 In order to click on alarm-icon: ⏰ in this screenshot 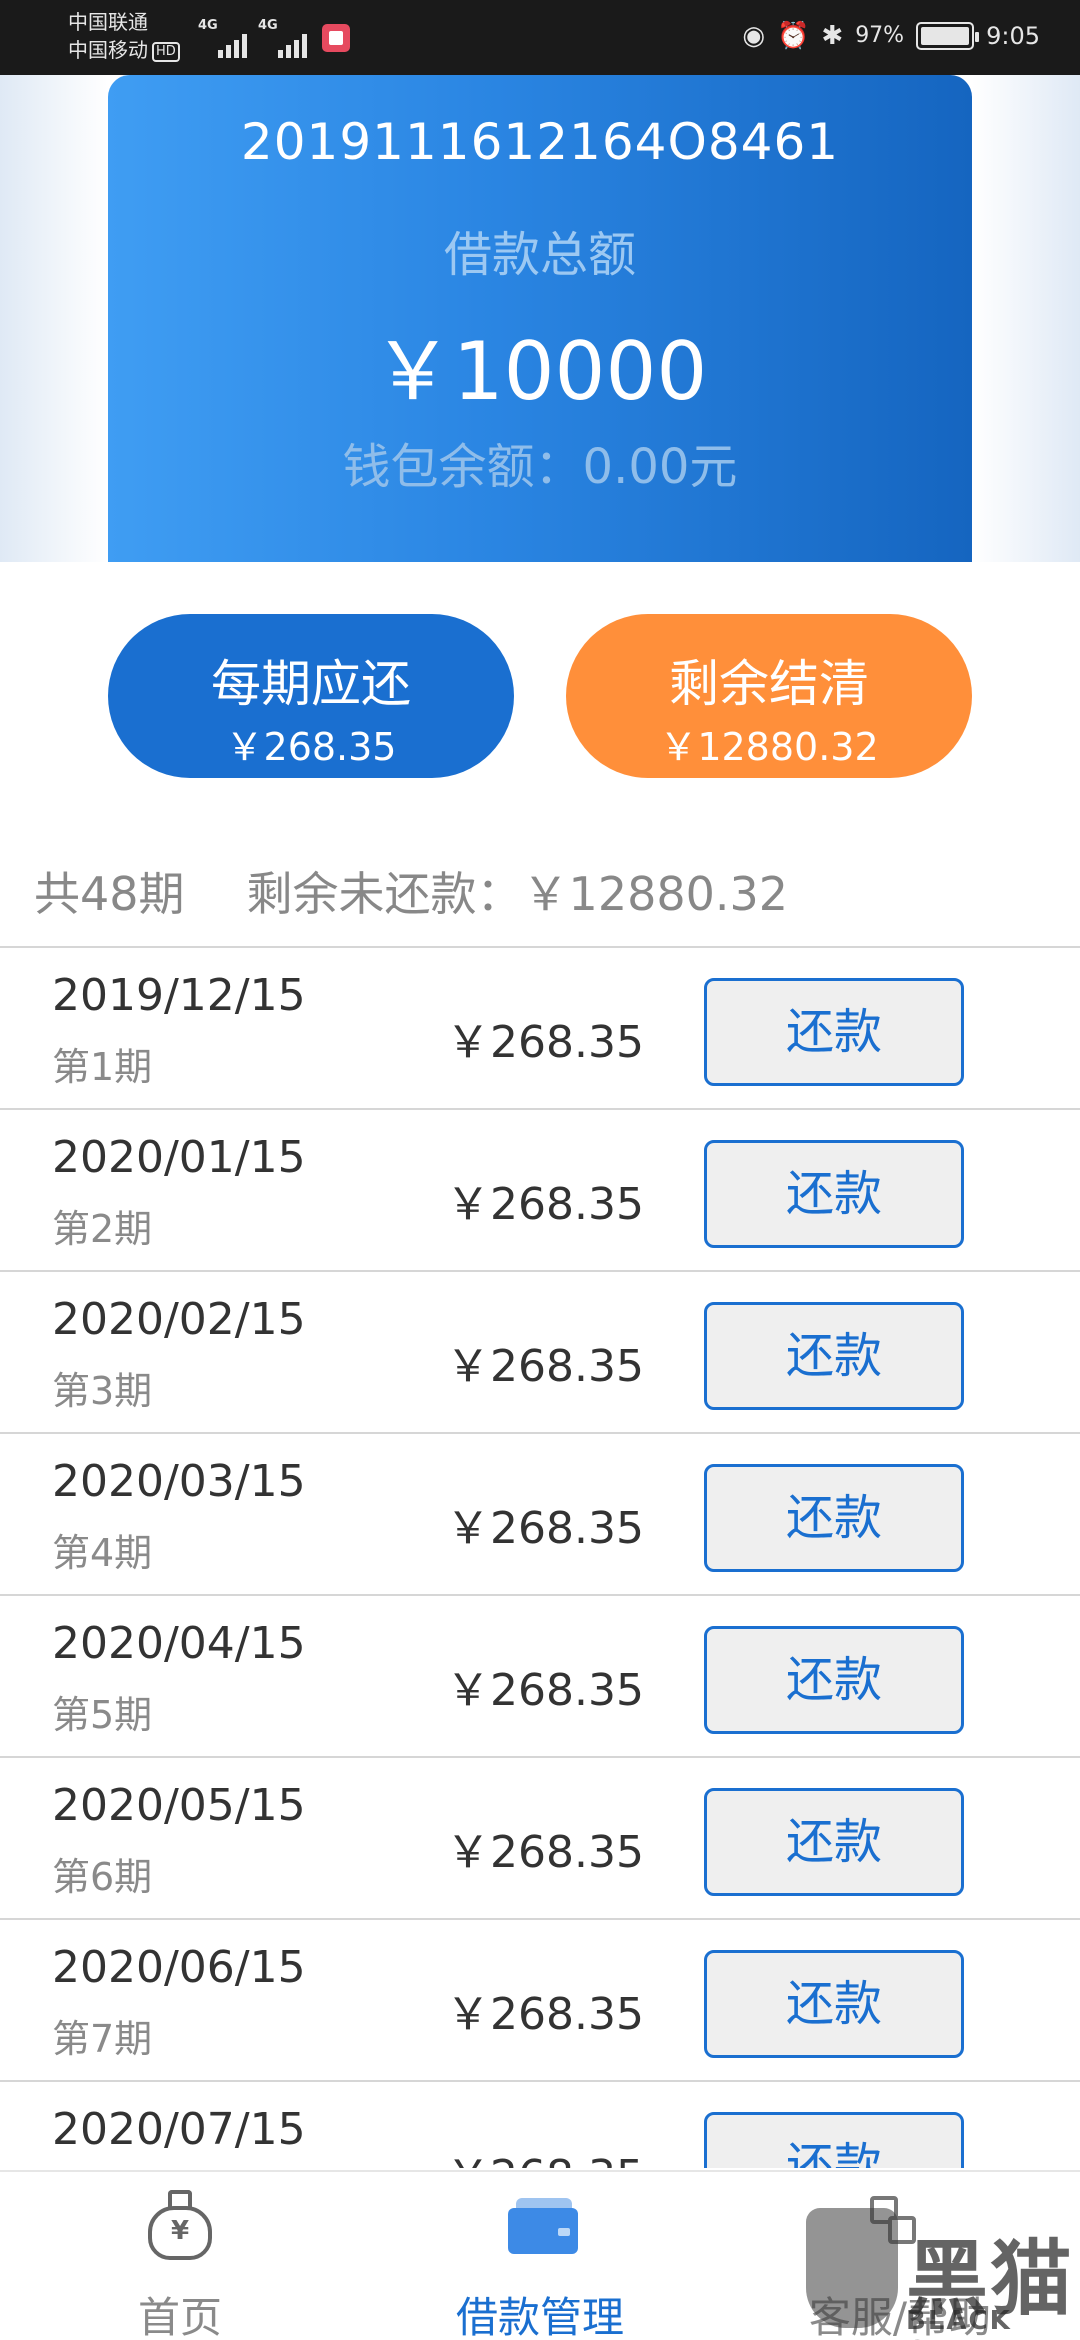, I will do `click(793, 36)`.